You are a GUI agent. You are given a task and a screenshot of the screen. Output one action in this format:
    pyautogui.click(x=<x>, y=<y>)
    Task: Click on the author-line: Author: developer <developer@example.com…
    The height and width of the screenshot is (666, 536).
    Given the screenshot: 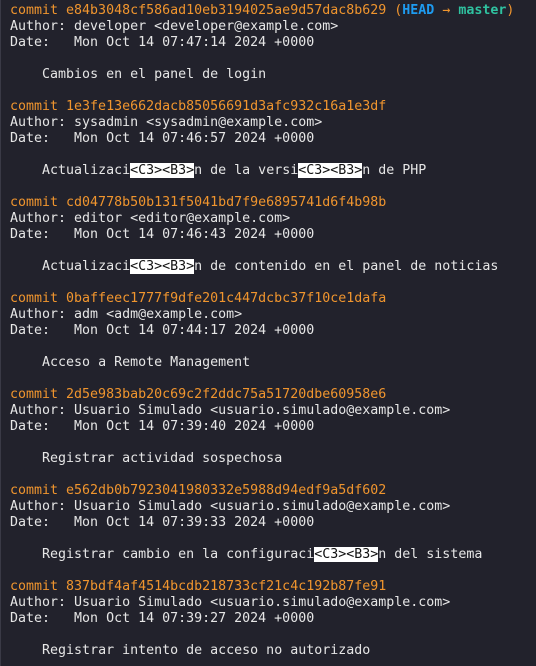 What is the action you would take?
    pyautogui.click(x=273, y=27)
    